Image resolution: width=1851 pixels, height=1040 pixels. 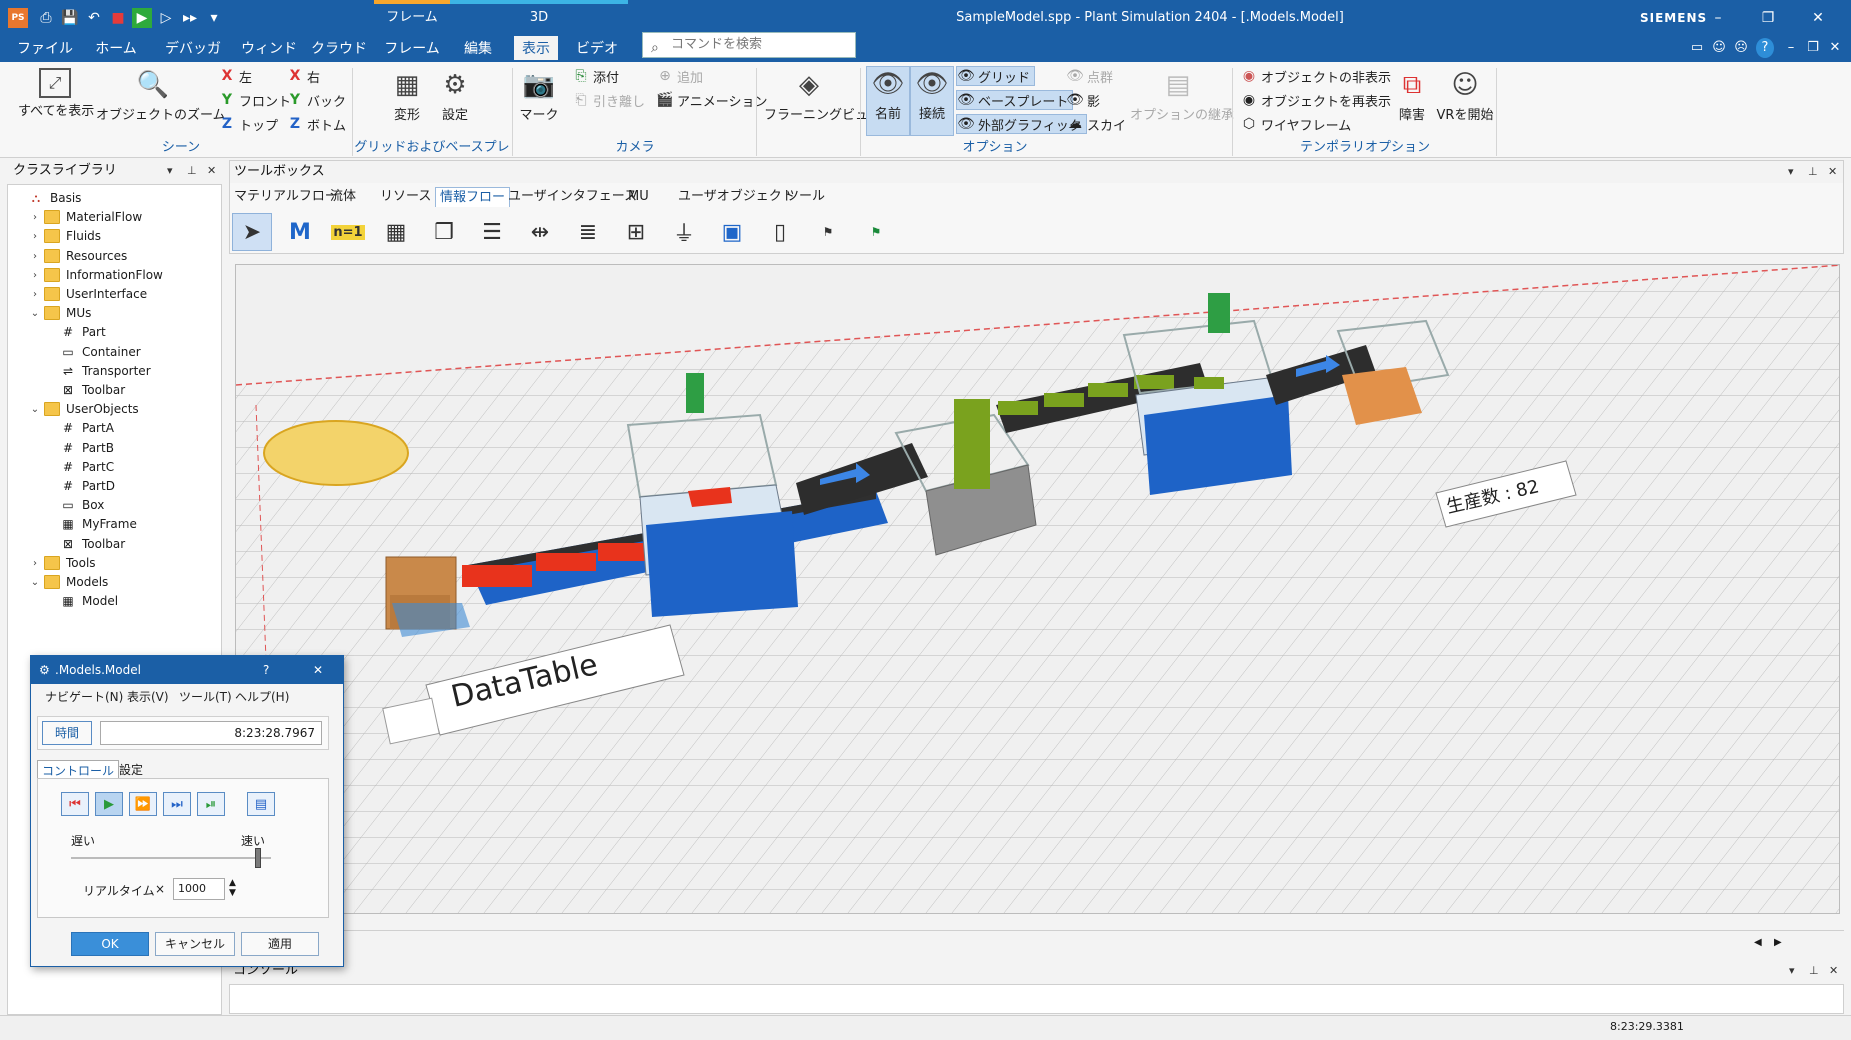 I want to click on save-icon: 💾, so click(x=70, y=18).